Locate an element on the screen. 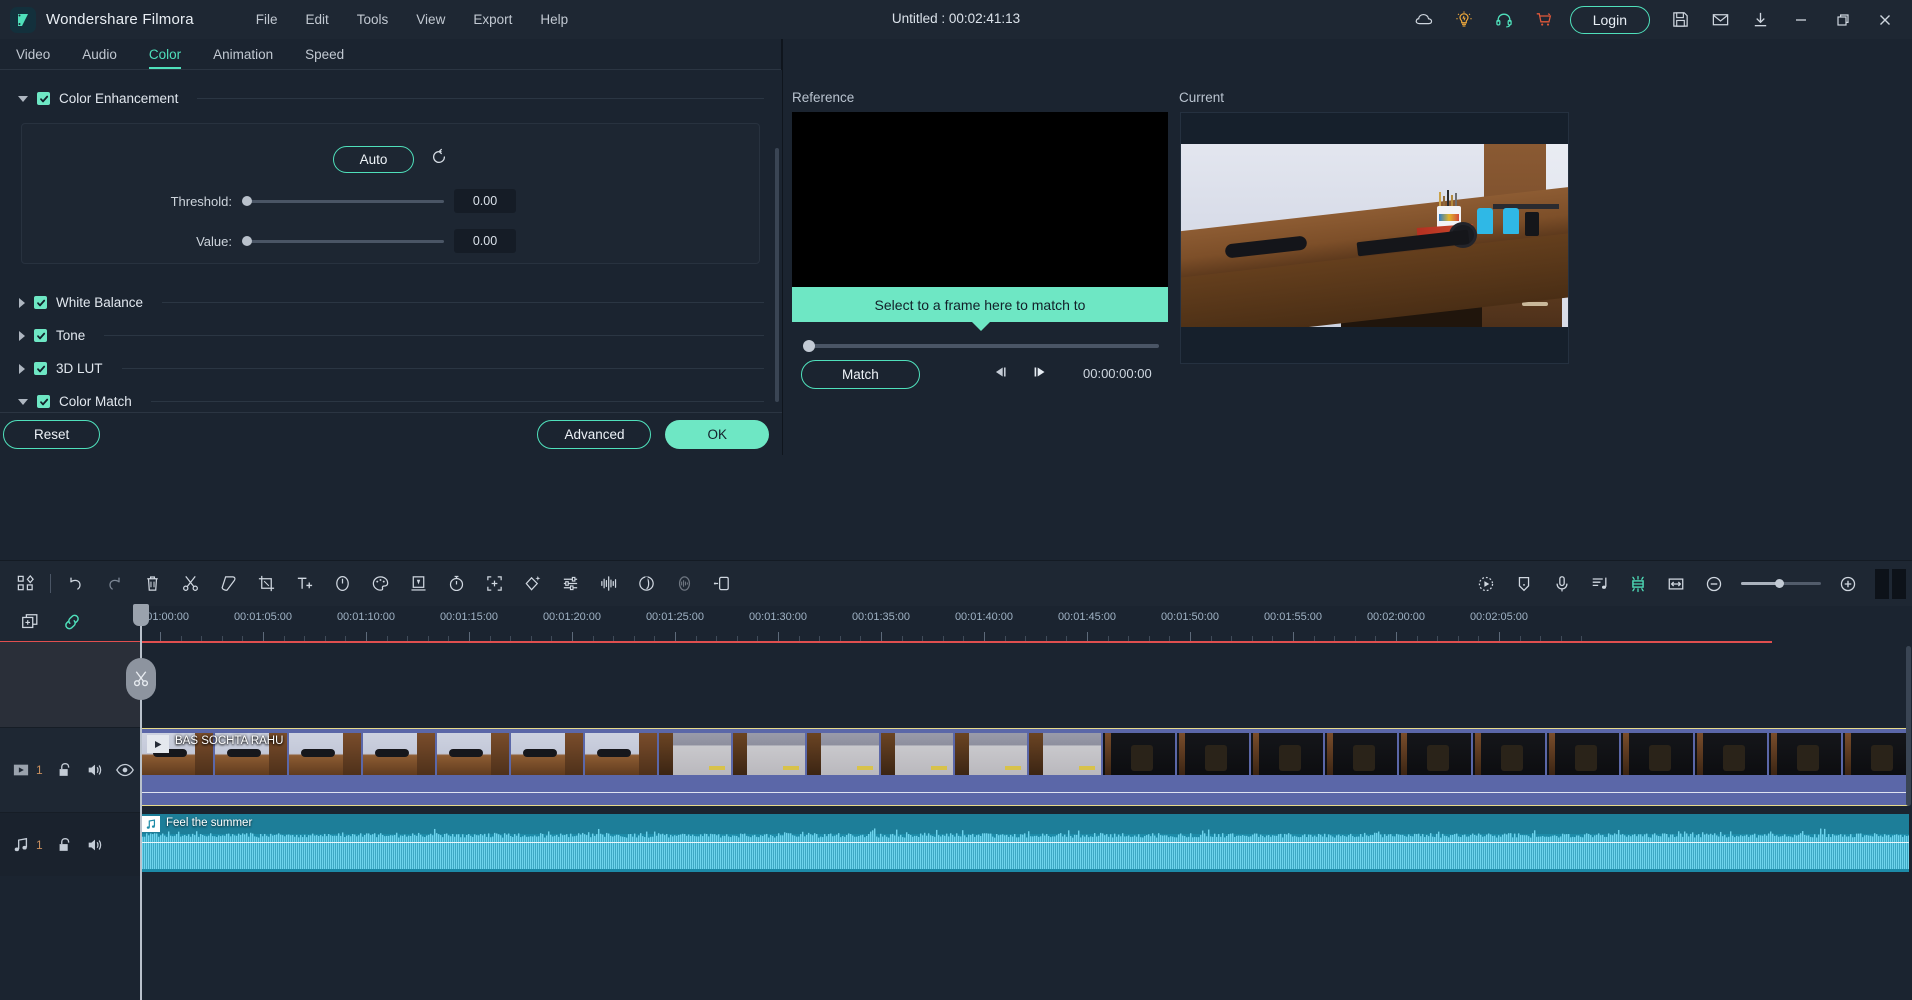 This screenshot has width=1912, height=1000. threshold-value: 0.00 is located at coordinates (485, 201).